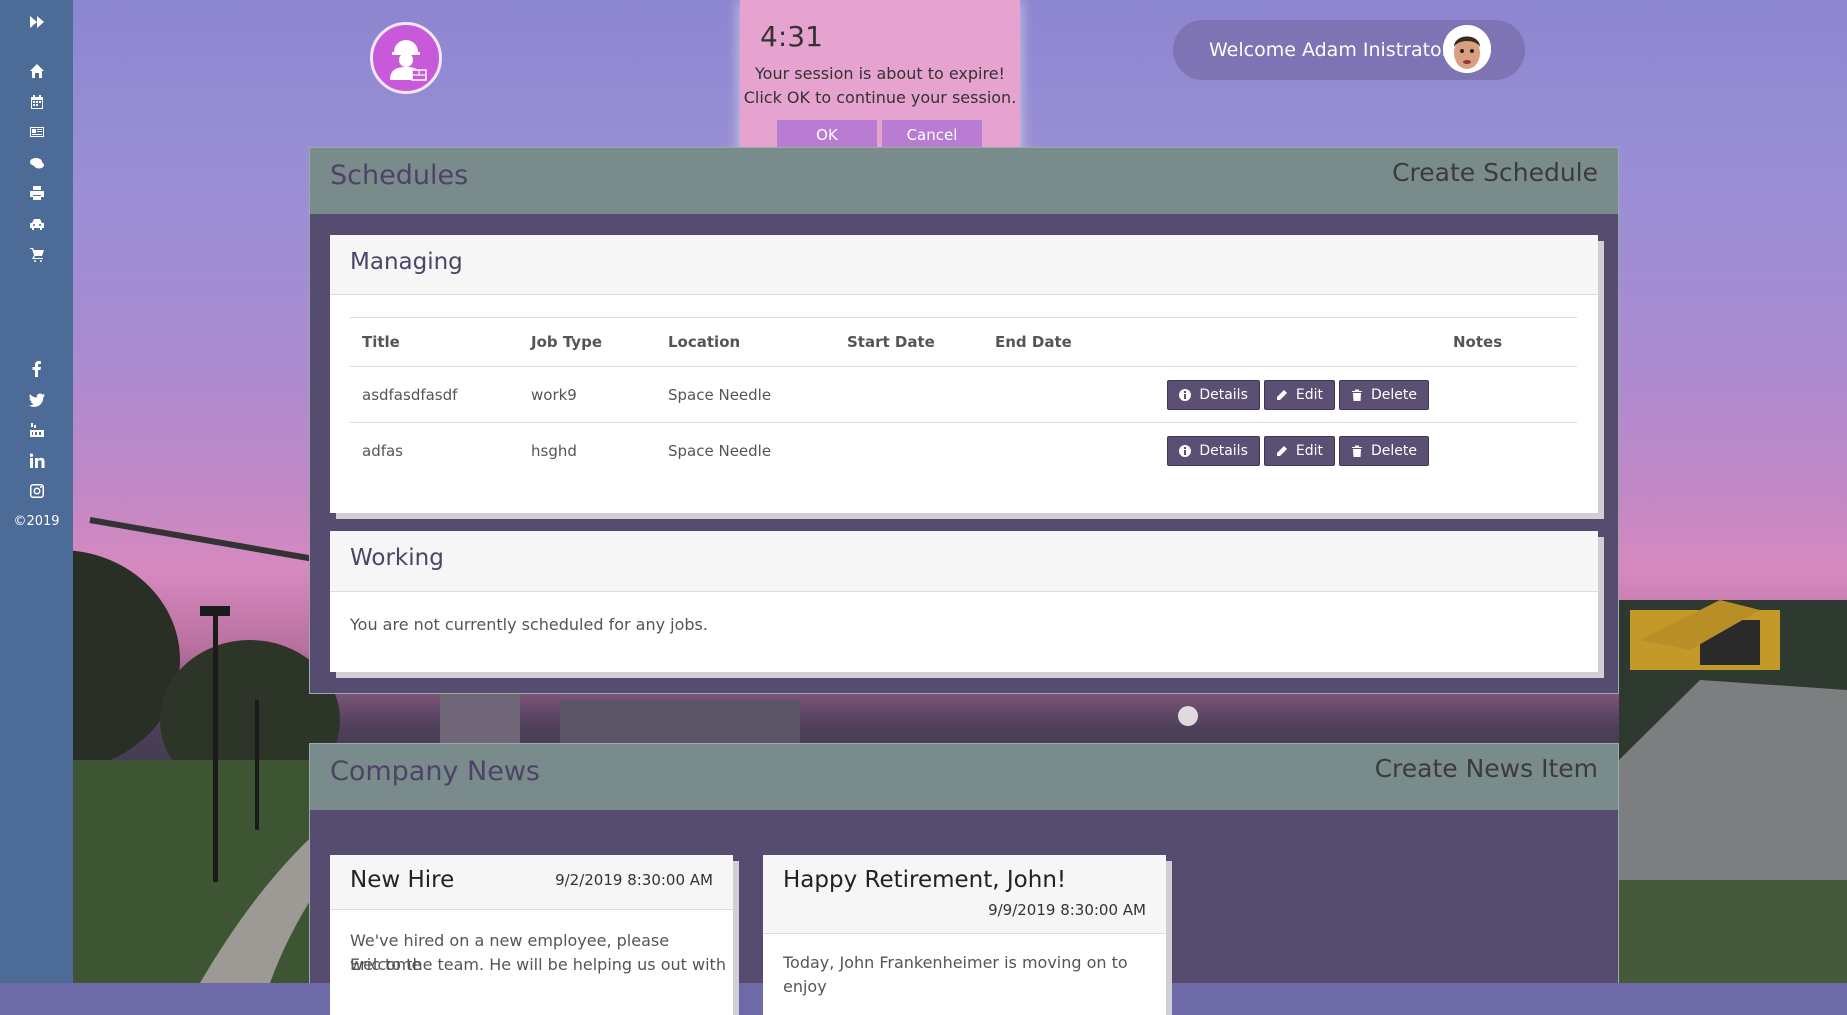 The height and width of the screenshot is (1015, 1847). I want to click on copyright-text: ©2019, so click(36, 521).